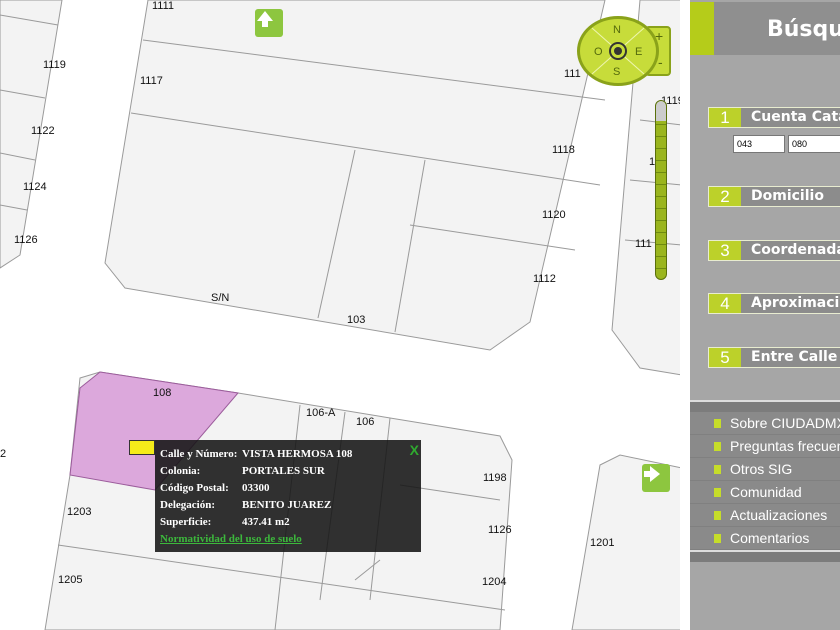 This screenshot has height=630, width=840. I want to click on lot-label: 106, so click(365, 422).